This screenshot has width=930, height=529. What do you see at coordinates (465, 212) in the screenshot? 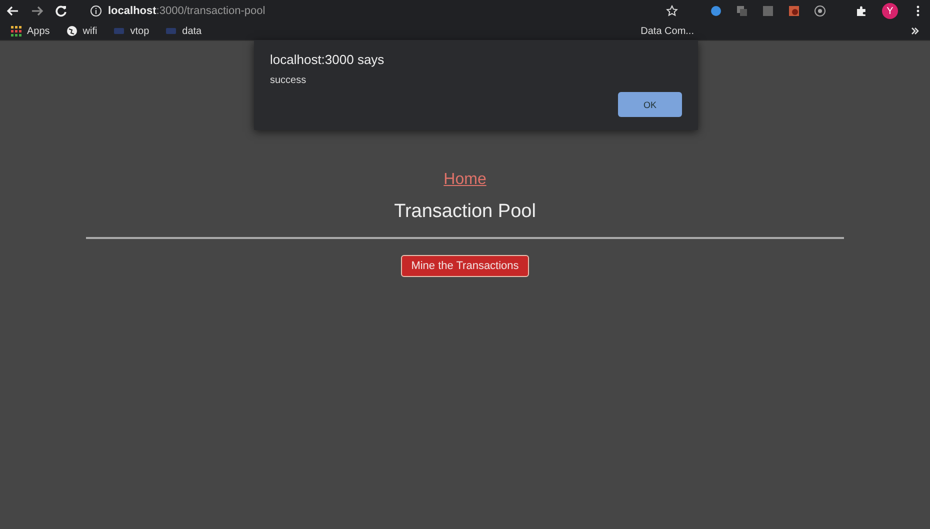
I see `page-title: Transaction Pool` at bounding box center [465, 212].